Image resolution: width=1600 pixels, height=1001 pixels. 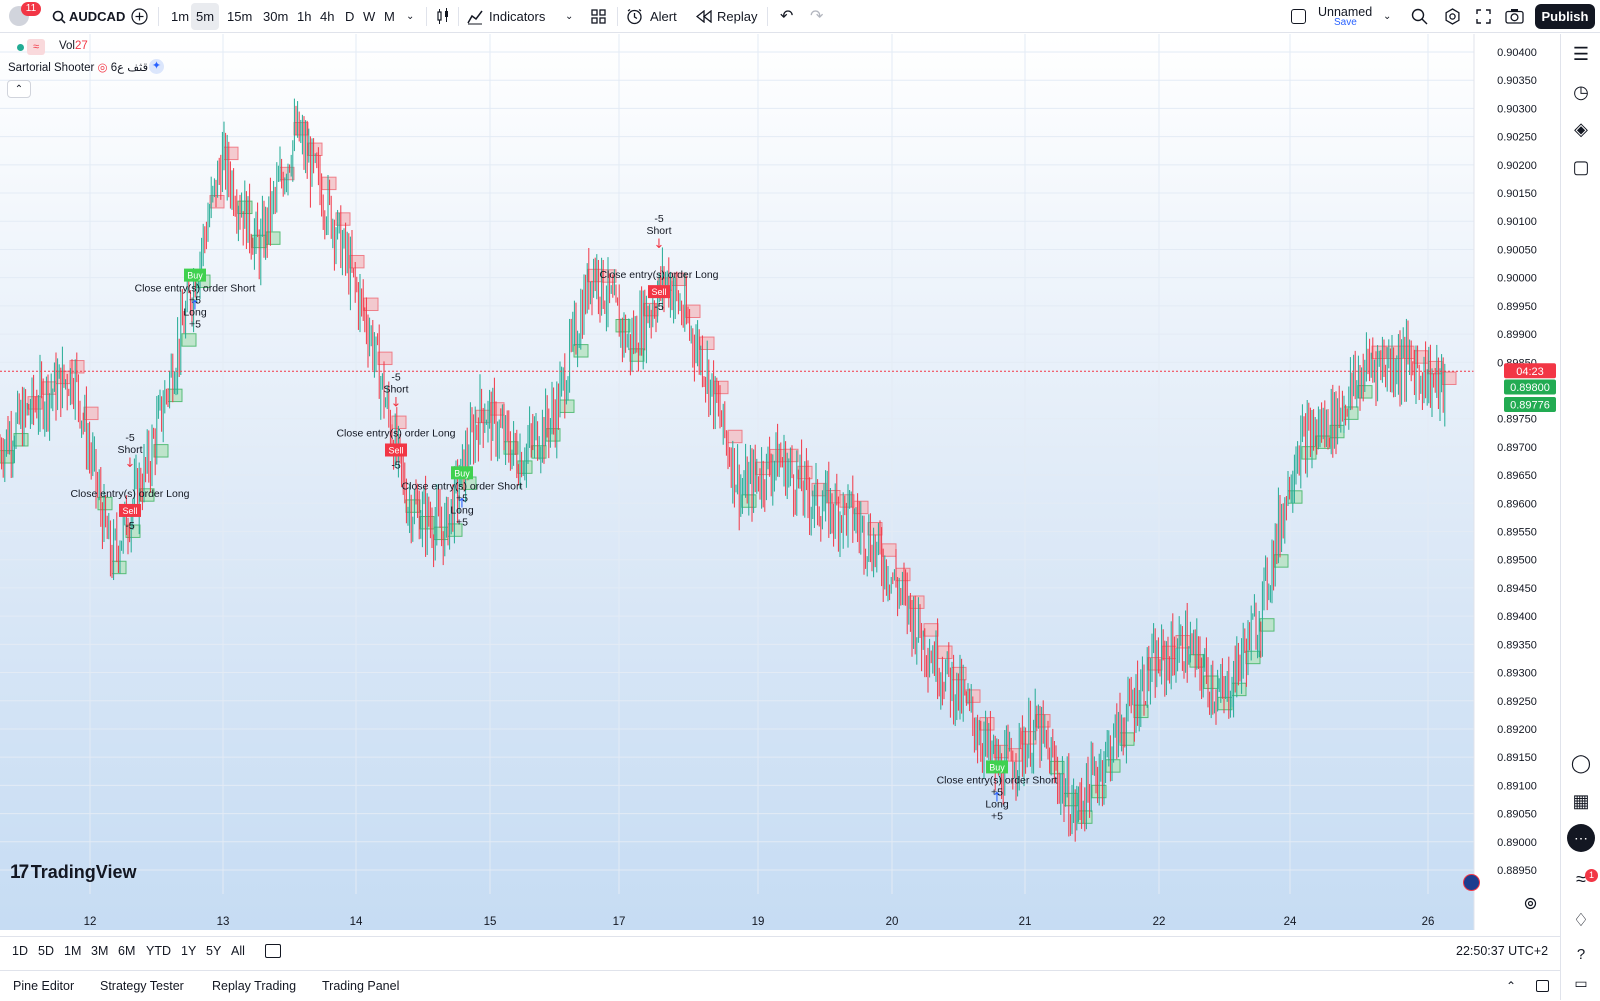 What do you see at coordinates (83, 872) in the screenshot?
I see `tradingview-brand: TradingView` at bounding box center [83, 872].